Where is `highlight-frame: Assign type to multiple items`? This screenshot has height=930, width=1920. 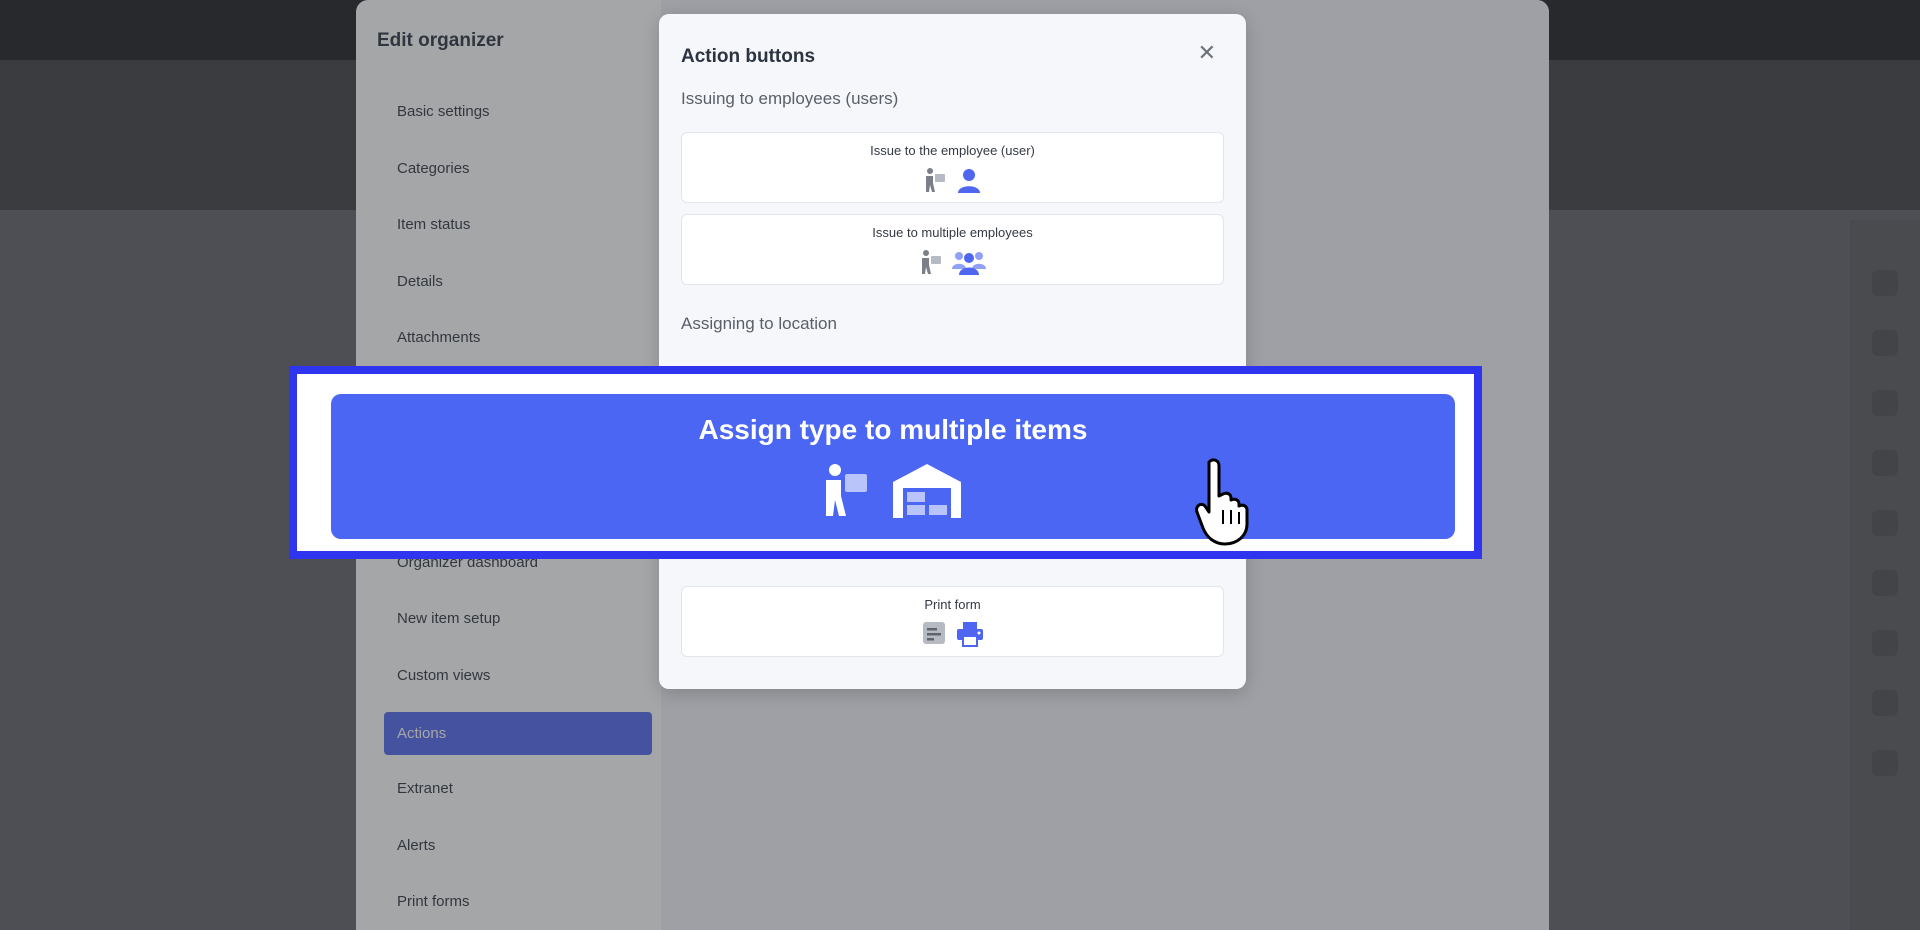 highlight-frame: Assign type to multiple items is located at coordinates (885, 462).